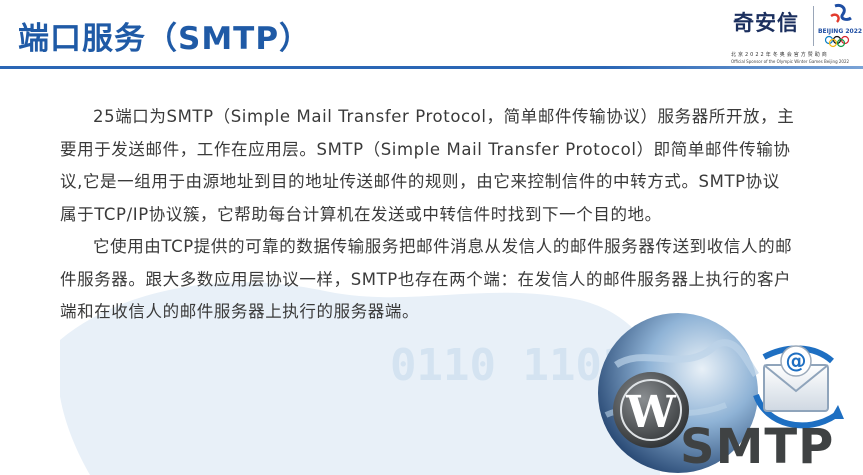  Describe the element at coordinates (780, 55) in the screenshot. I see `sponsor-cn: 北京2022年冬奥会官方赞助商` at that location.